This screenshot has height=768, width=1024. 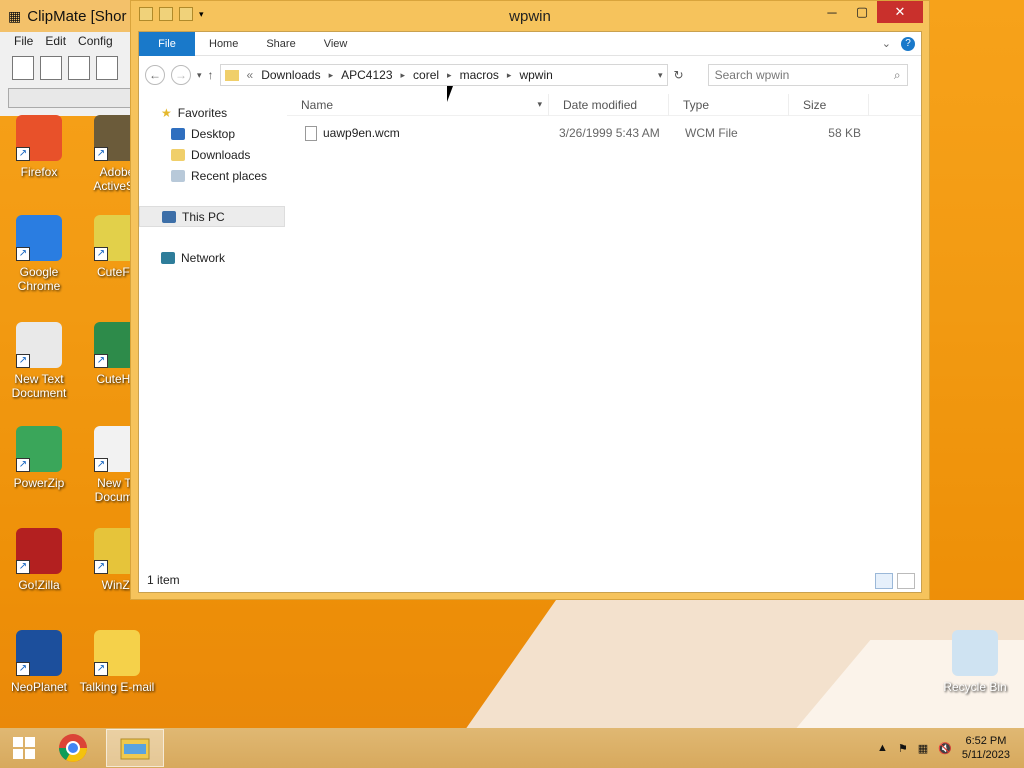 I want to click on close-button: ✕, so click(x=900, y=12).